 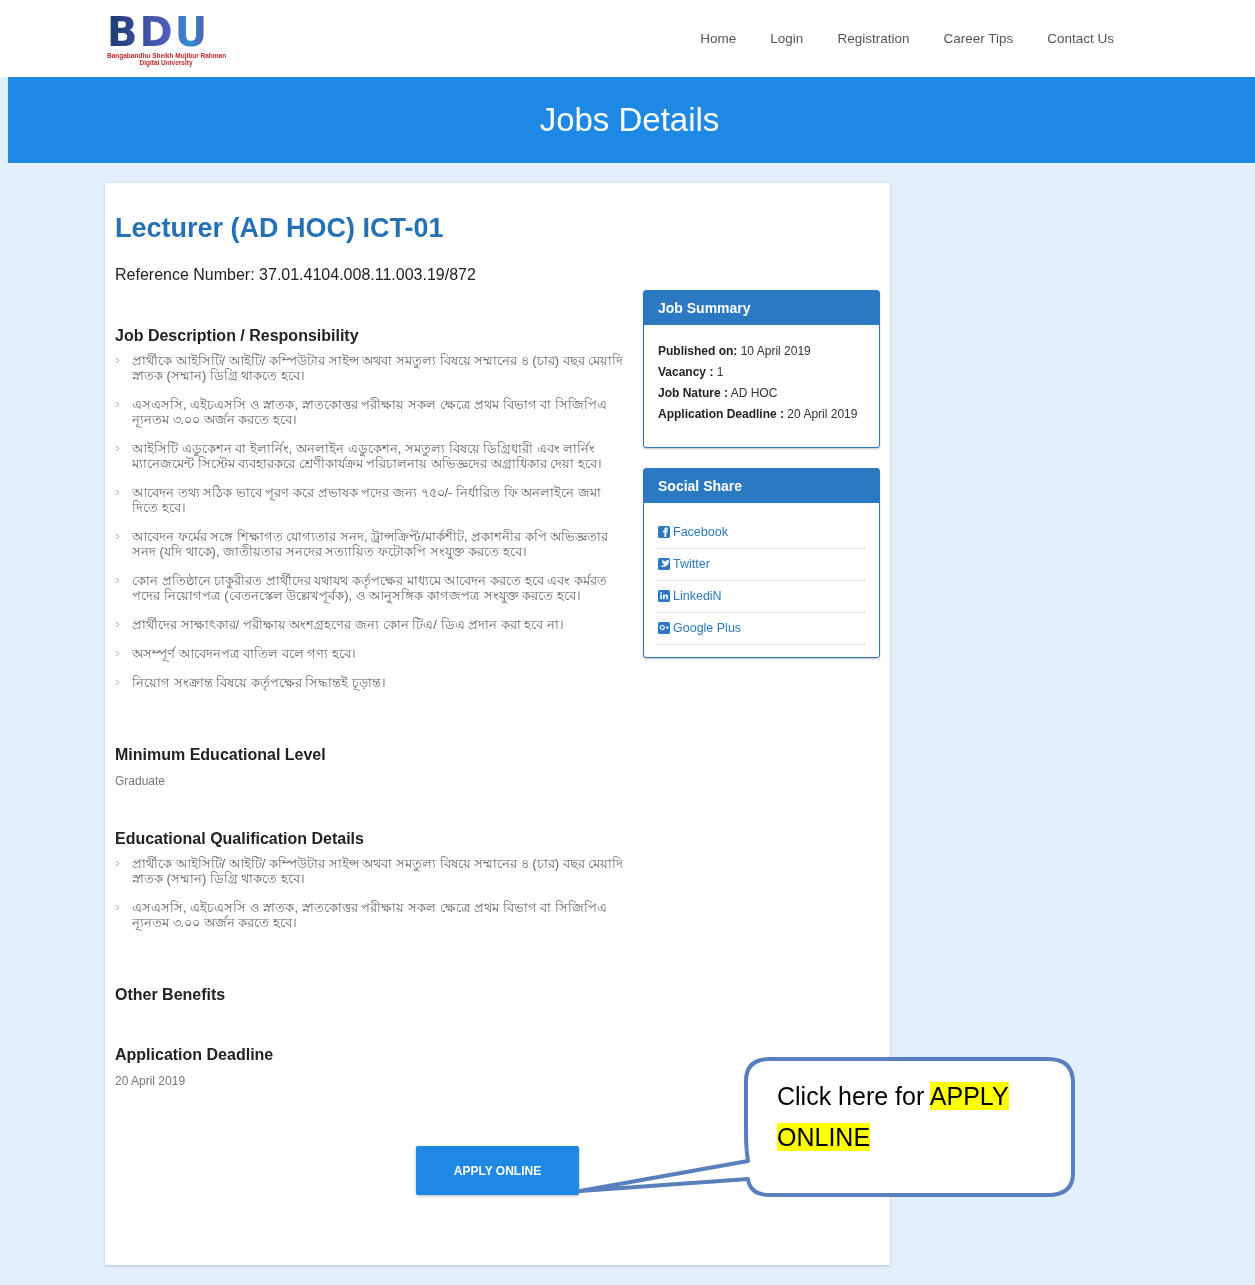 What do you see at coordinates (1080, 38) in the screenshot?
I see `nav-link: Contact Us` at bounding box center [1080, 38].